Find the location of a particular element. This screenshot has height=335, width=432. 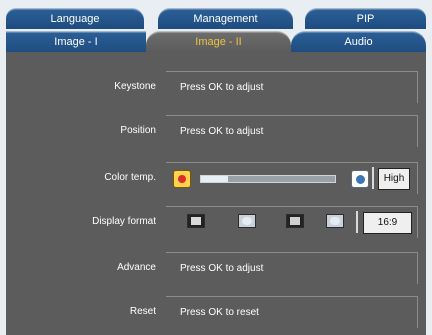

format-letterbox-icon is located at coordinates (295, 221).